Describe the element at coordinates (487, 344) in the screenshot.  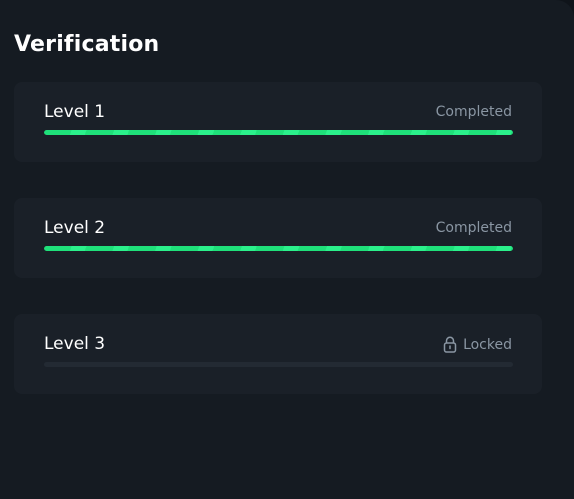
I see `status-label: Locked` at that location.